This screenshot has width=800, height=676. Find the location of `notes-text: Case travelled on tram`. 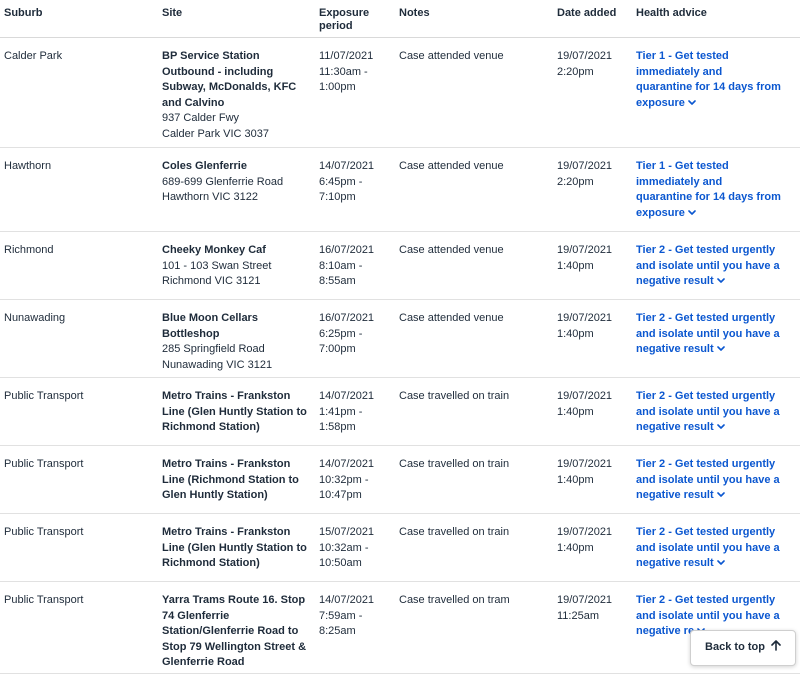

notes-text: Case travelled on tram is located at coordinates (454, 600).